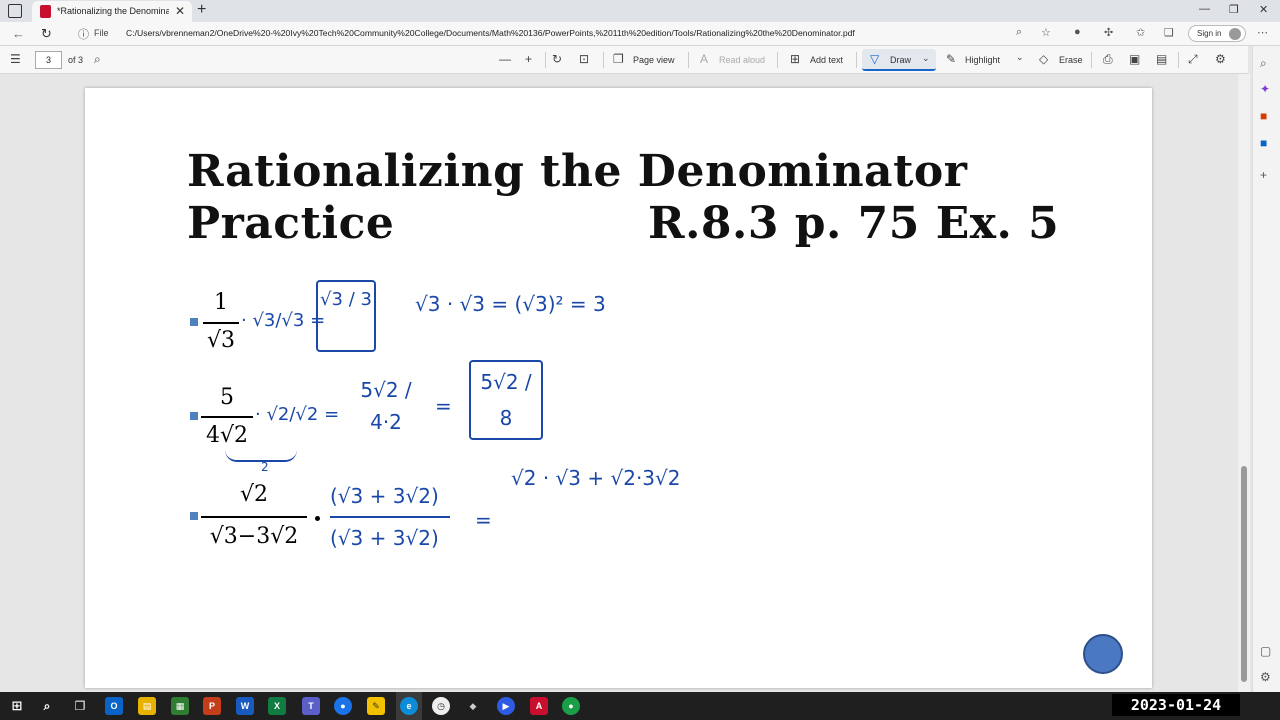 This screenshot has height=720, width=1280. Describe the element at coordinates (180, 11) in the screenshot. I see `close-tab-icon: ✕` at that location.